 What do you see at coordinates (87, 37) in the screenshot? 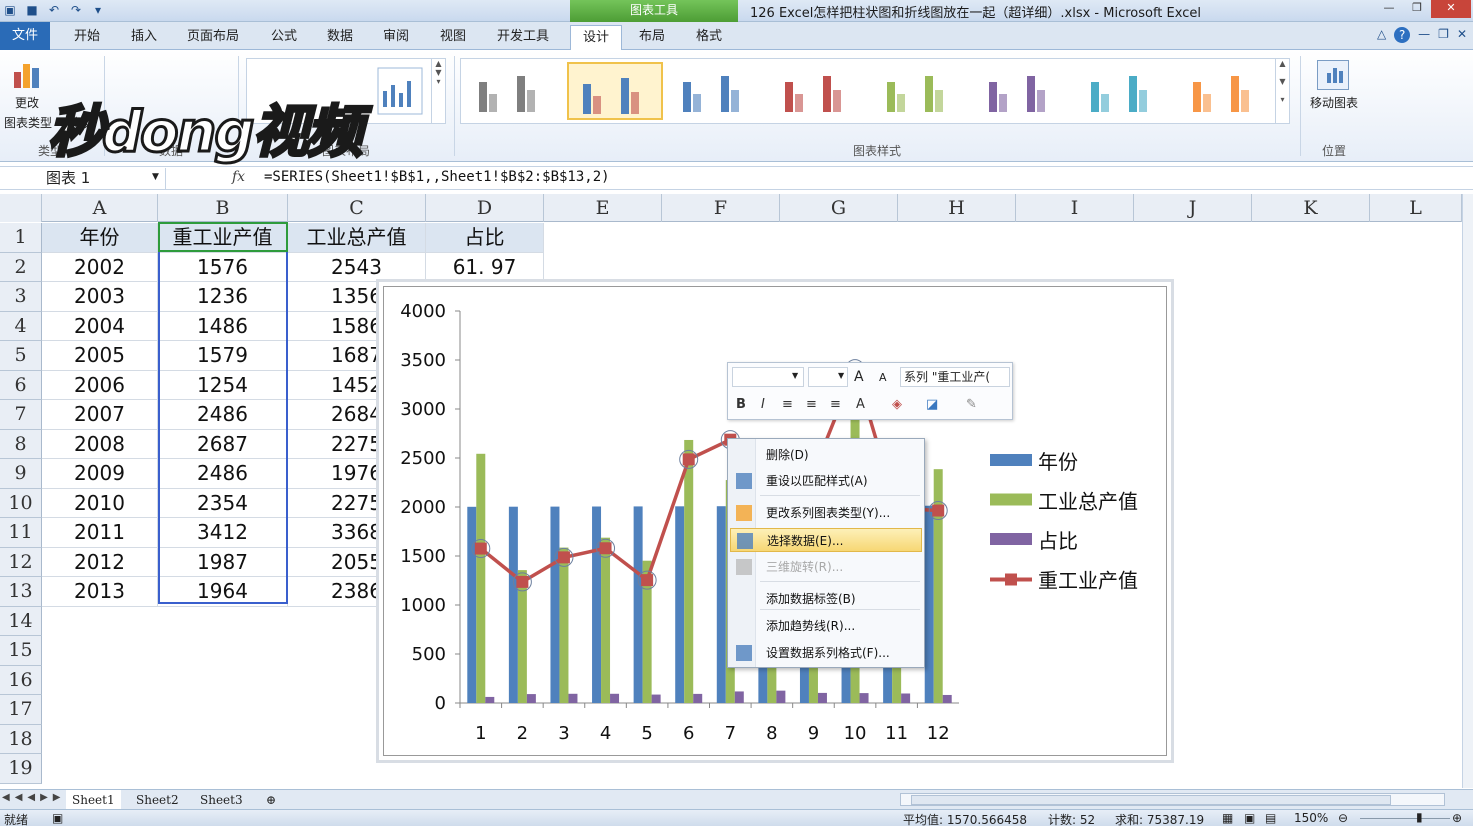
I see `tab-1: 开始` at bounding box center [87, 37].